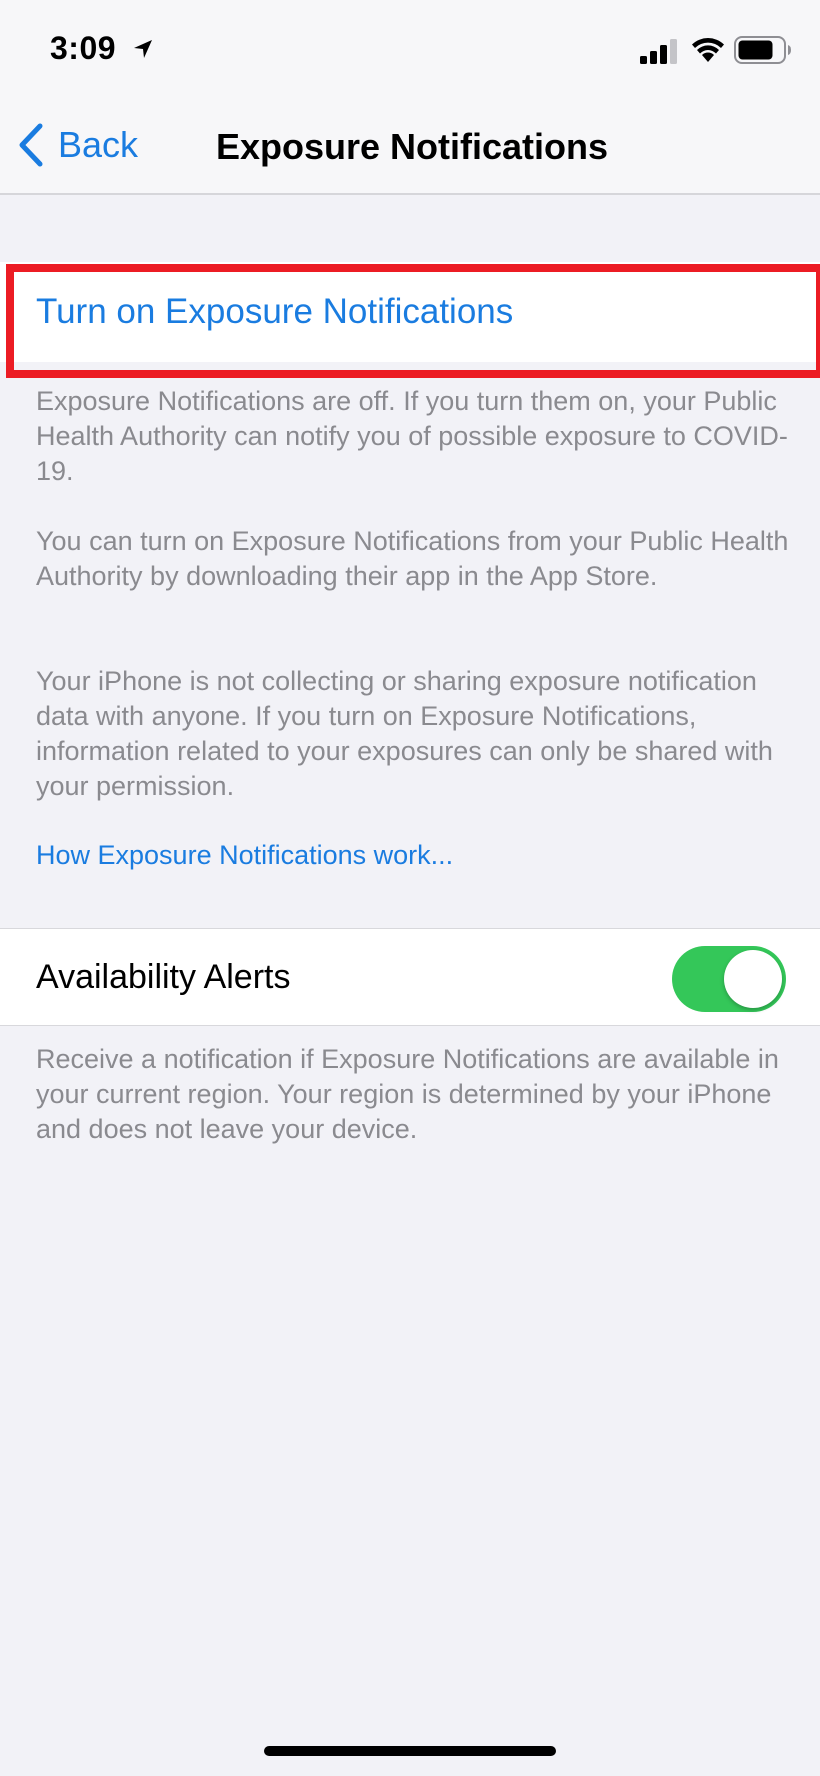 The width and height of the screenshot is (820, 1776). I want to click on navigation-bar: Back Exposure Notifications, so click(410, 147).